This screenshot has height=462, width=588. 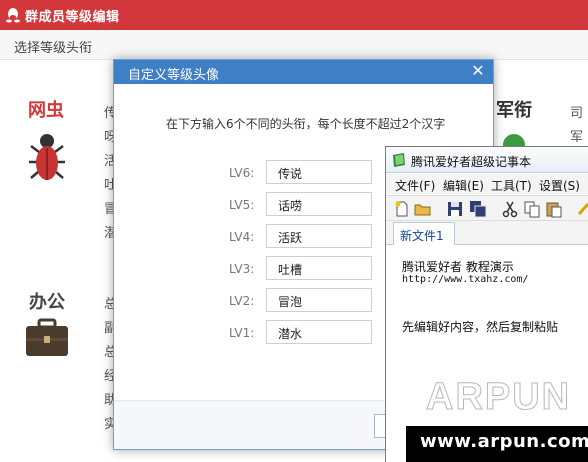 I want to click on briefcase-icon, so click(x=47, y=337).